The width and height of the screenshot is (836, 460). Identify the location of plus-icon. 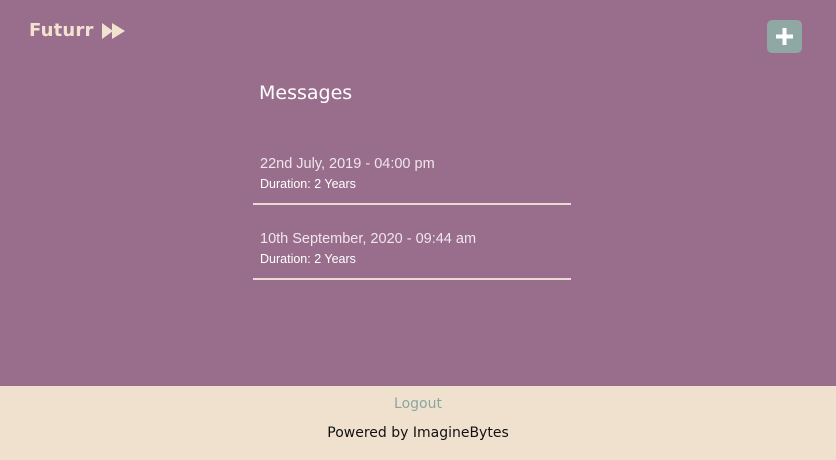
(784, 36).